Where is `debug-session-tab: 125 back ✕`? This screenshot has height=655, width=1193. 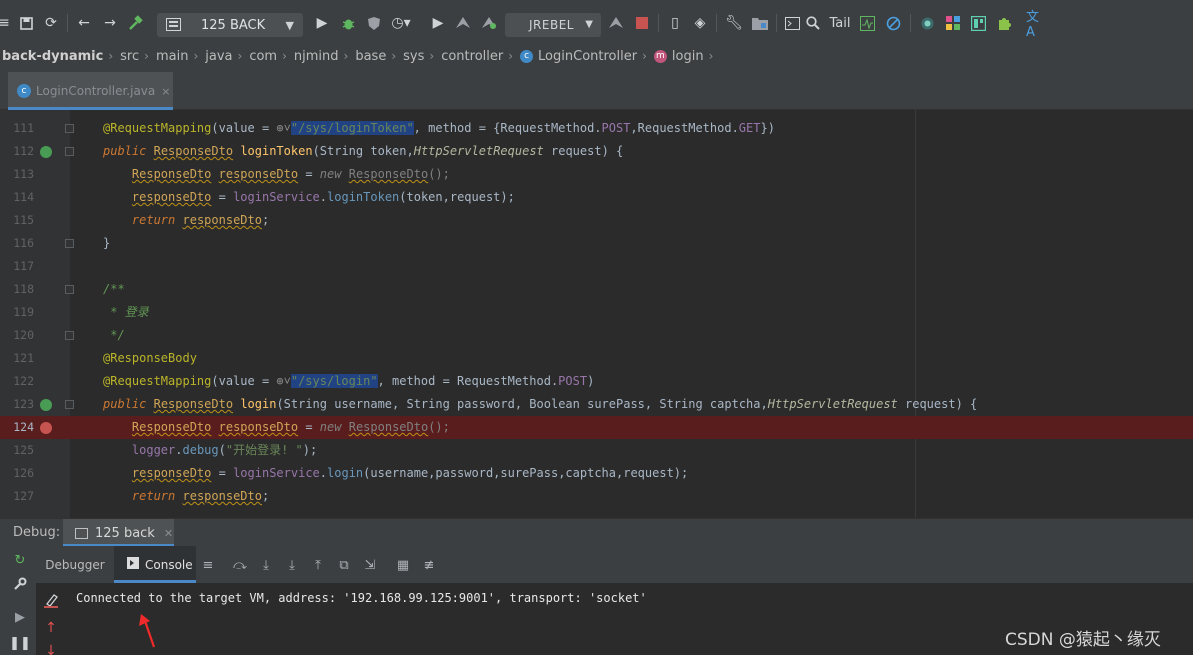 debug-session-tab: 125 back ✕ is located at coordinates (118, 533).